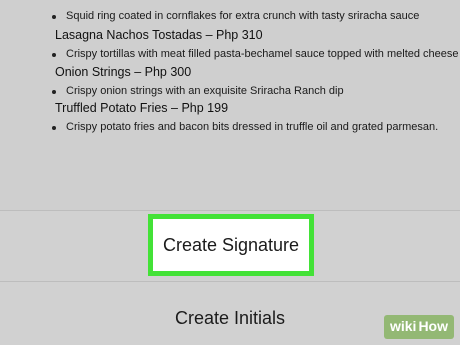  I want to click on option-divider, so click(230, 281).